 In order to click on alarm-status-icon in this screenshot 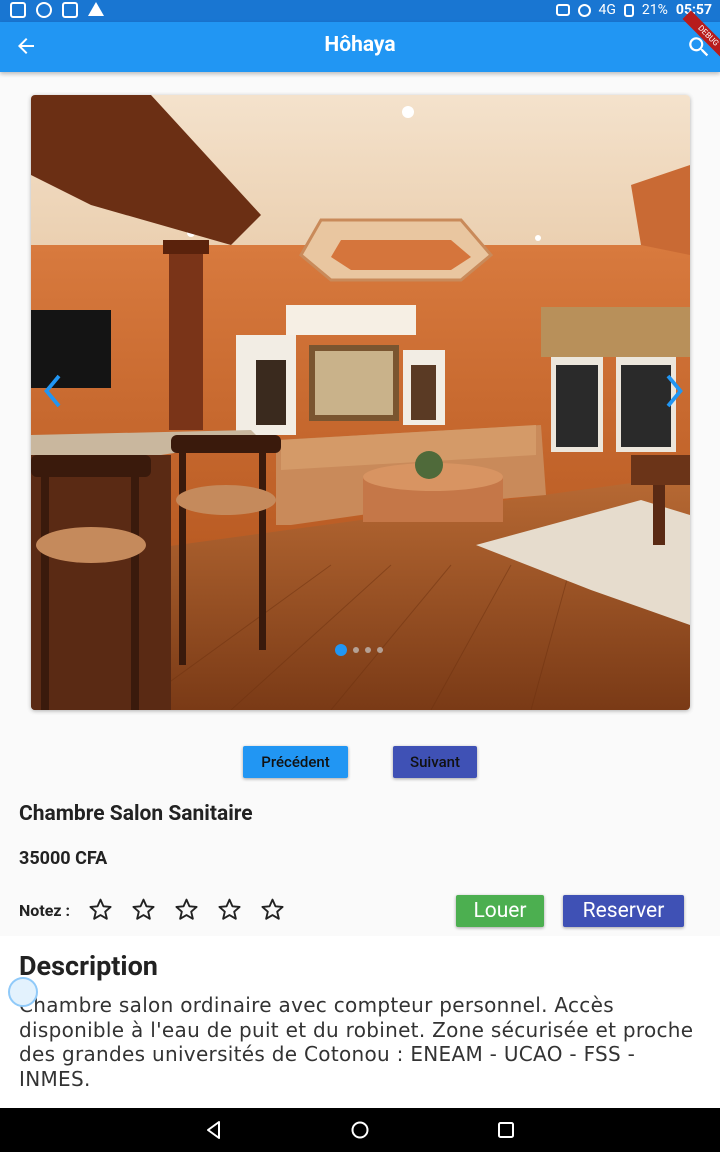, I will do `click(584, 10)`.